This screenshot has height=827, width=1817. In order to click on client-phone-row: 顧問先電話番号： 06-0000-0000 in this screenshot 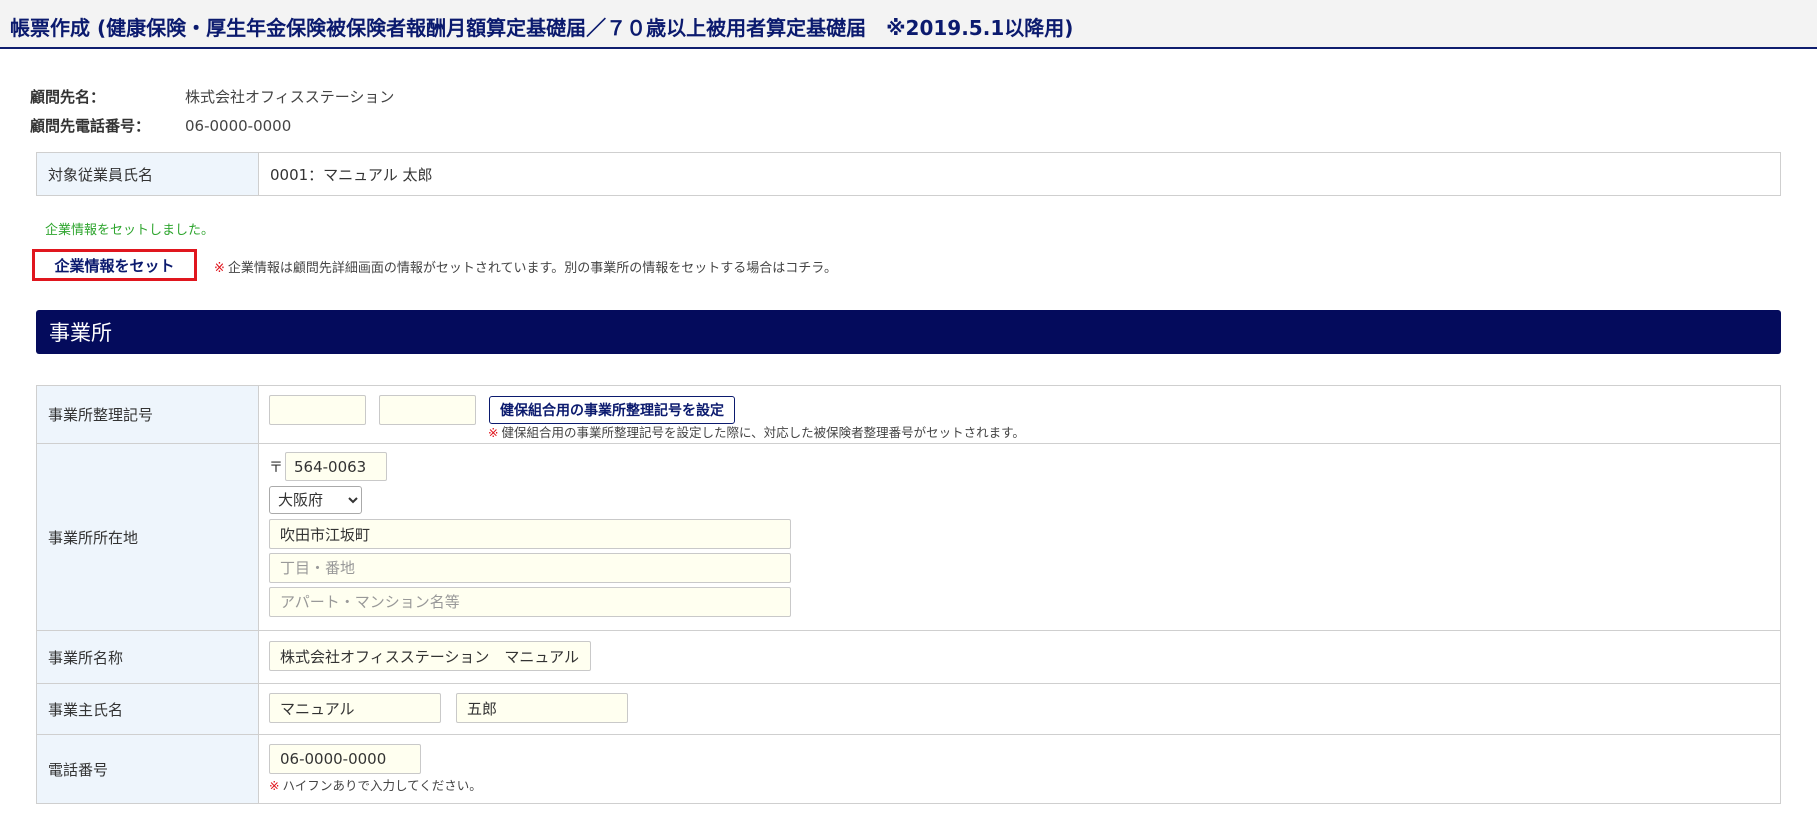, I will do `click(212, 125)`.